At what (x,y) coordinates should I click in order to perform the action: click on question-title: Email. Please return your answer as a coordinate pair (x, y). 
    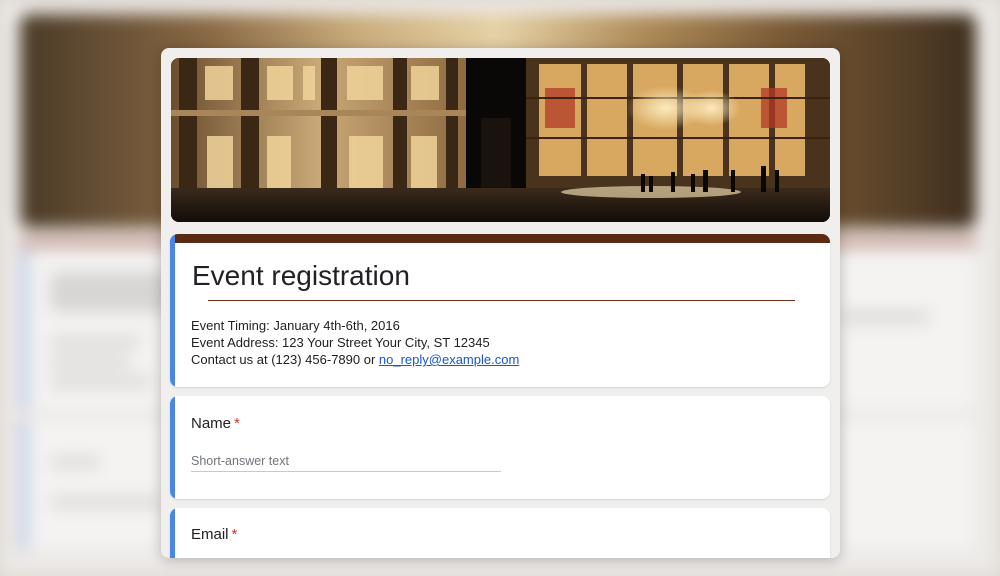
    Looking at the image, I should click on (210, 534).